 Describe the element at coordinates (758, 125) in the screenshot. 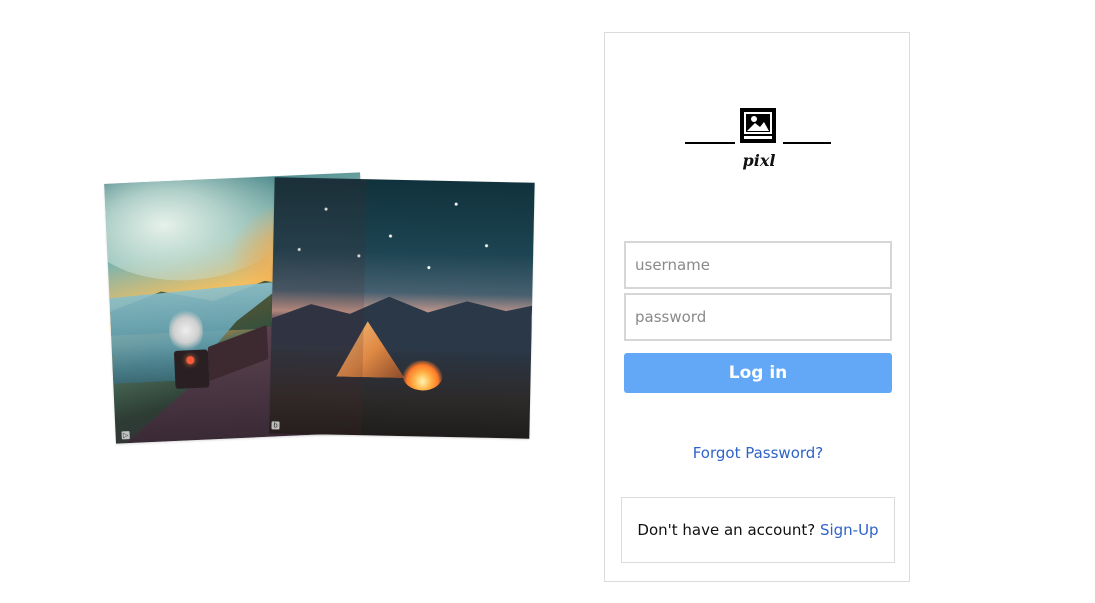

I see `image-icon` at that location.